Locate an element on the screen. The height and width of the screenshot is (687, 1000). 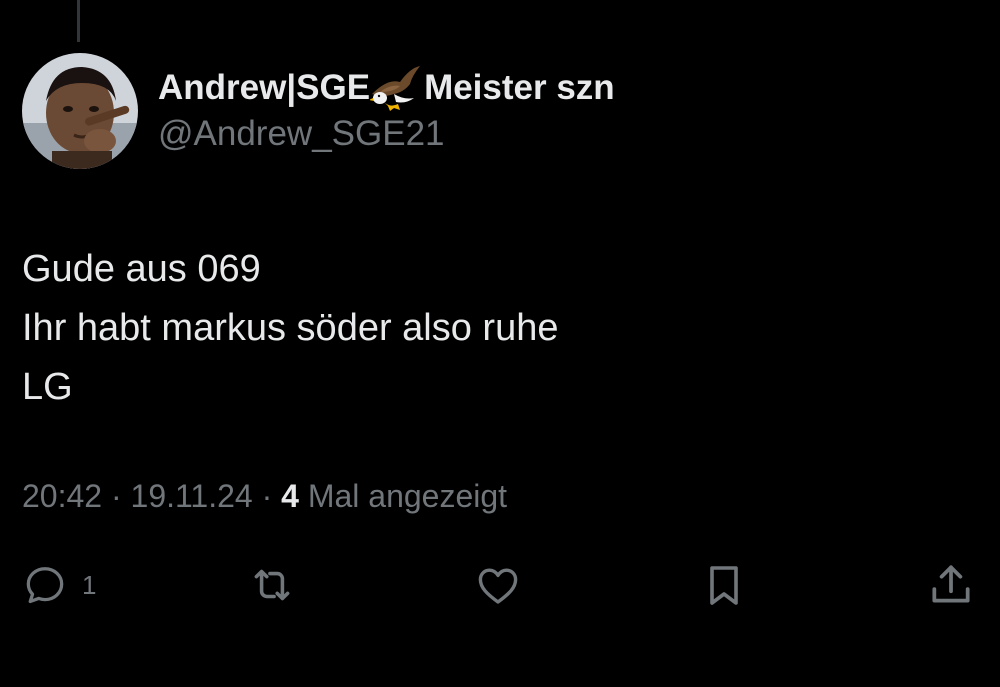
views-count: 4 is located at coordinates (294, 496).